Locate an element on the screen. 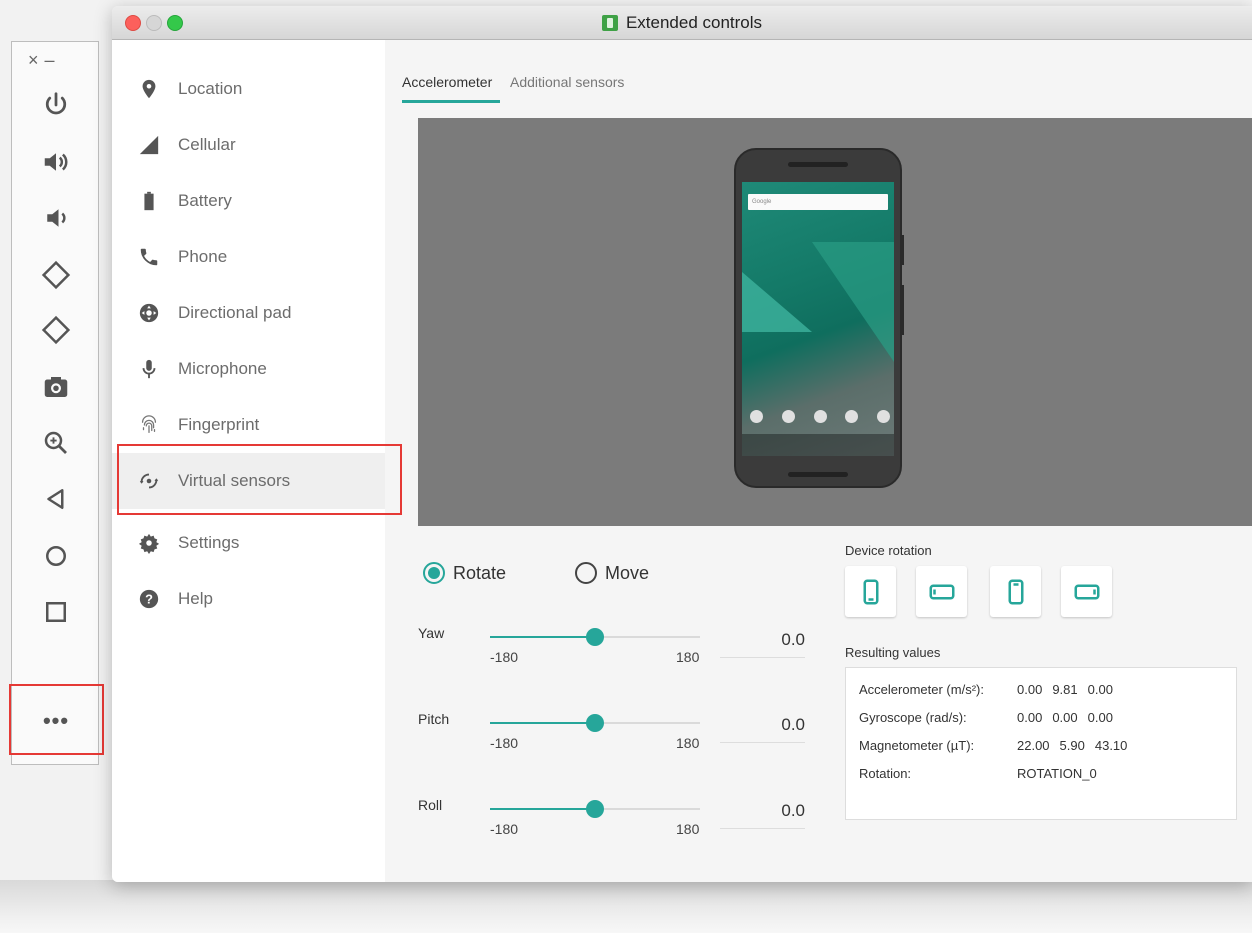  rotate-left-button is located at coordinates (56, 275).